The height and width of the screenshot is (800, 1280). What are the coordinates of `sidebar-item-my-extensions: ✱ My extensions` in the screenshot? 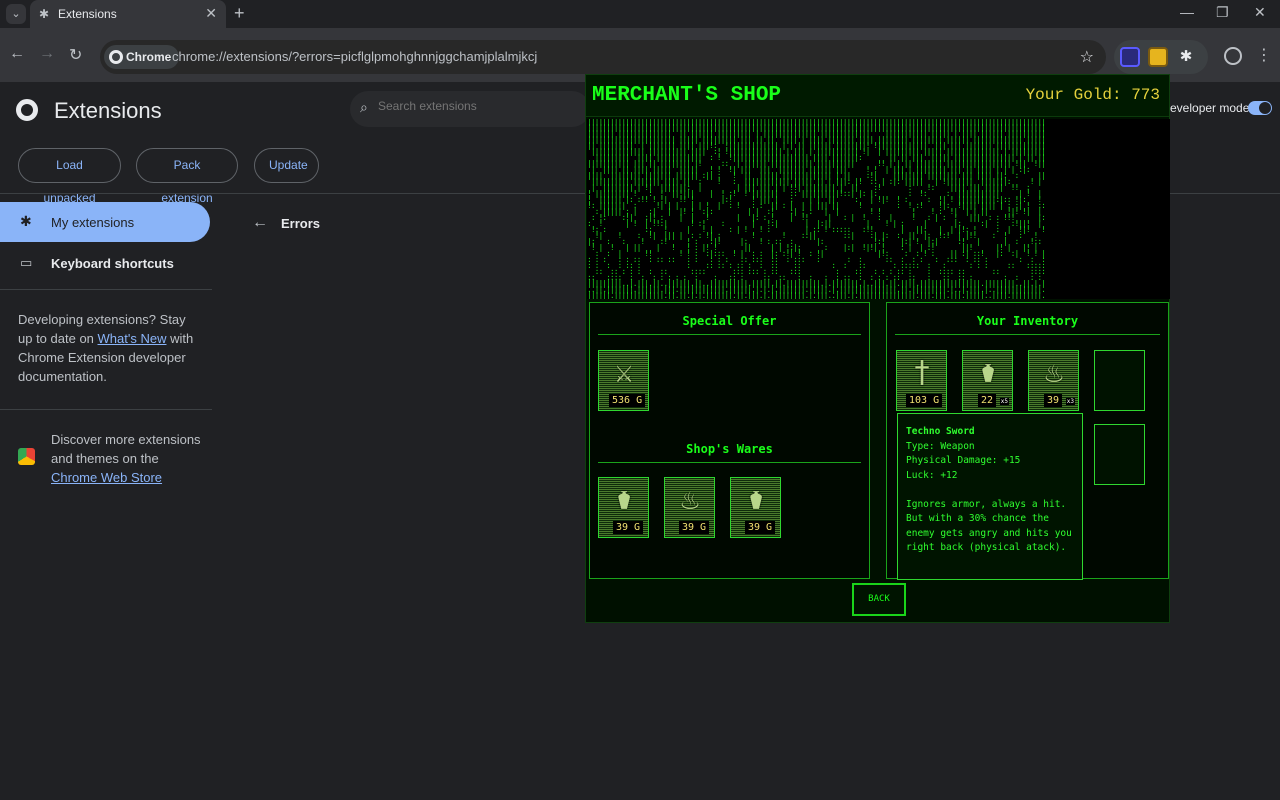 It's located at (105, 222).